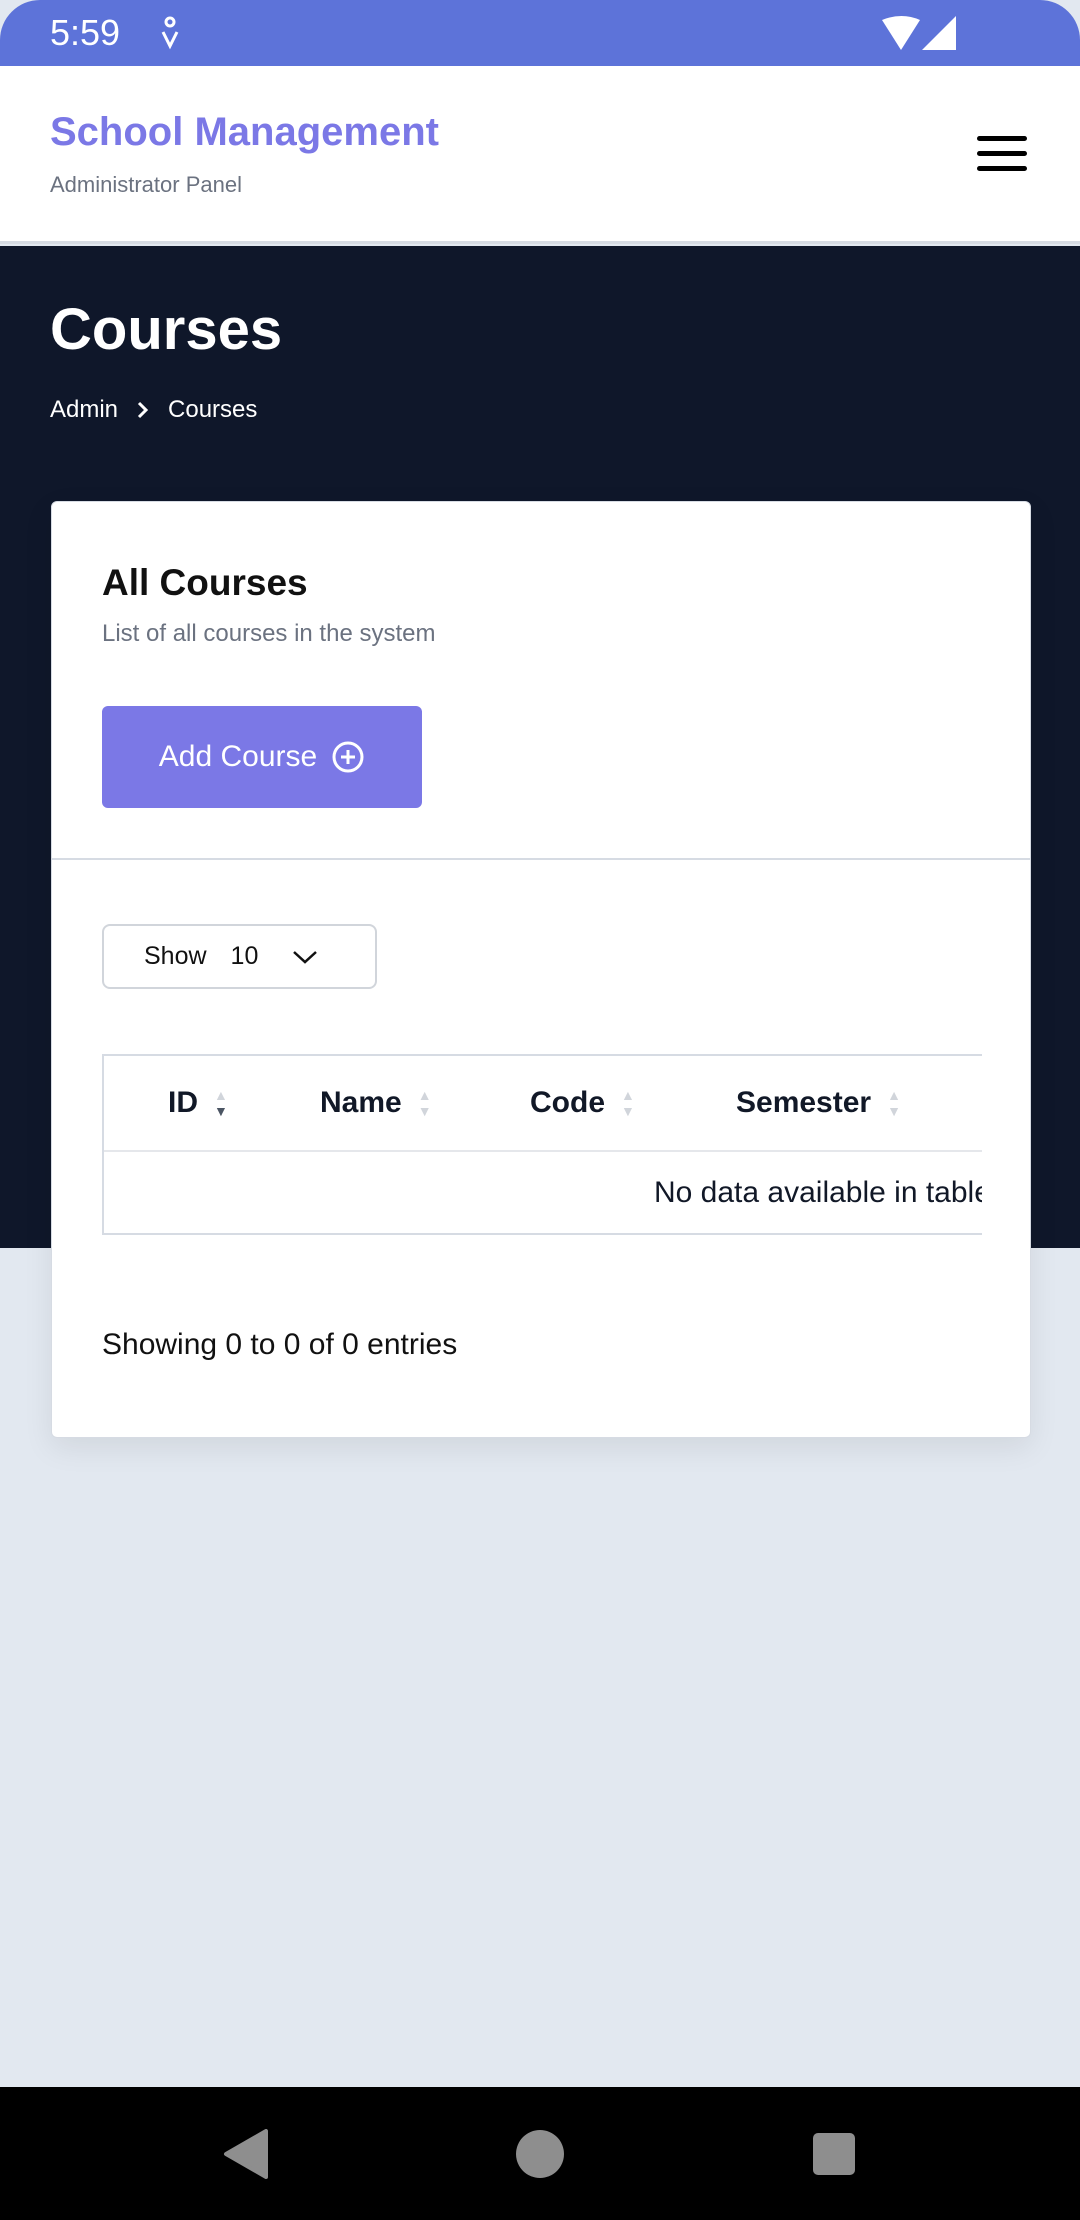 This screenshot has height=2220, width=1080. I want to click on page-size-select: Show 10, so click(239, 956).